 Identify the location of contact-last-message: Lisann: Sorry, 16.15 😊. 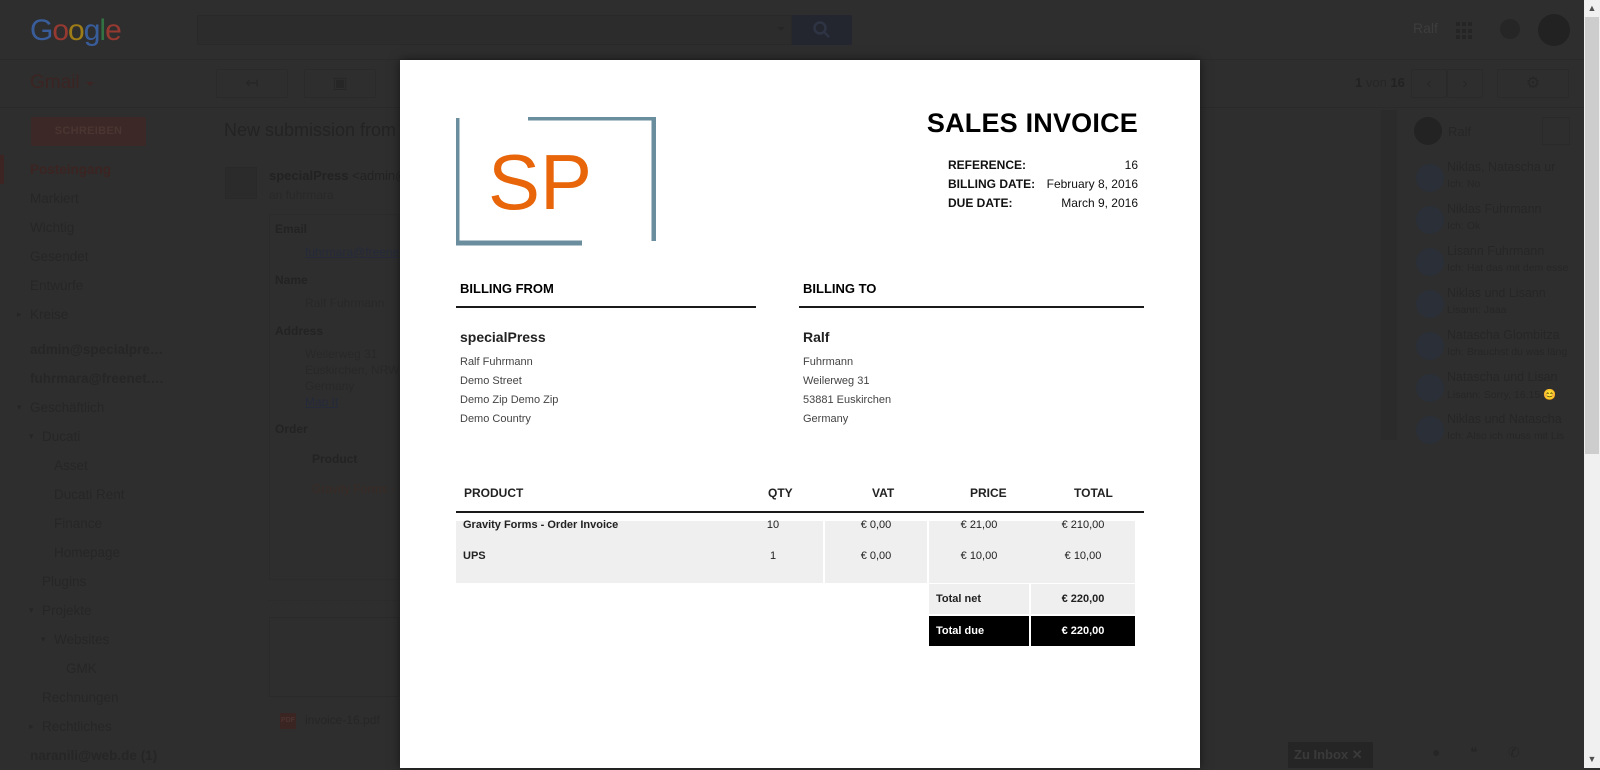
(1502, 395).